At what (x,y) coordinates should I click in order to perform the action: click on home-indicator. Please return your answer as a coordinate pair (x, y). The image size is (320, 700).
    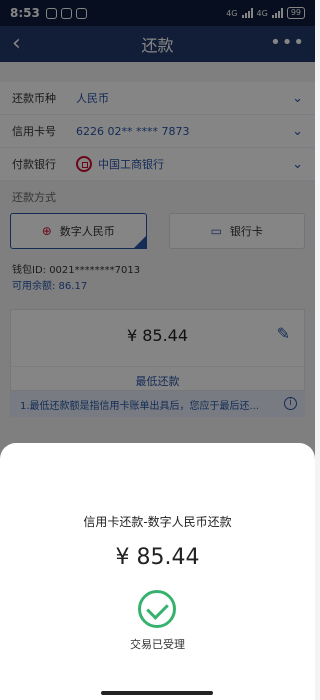
    Looking at the image, I should click on (157, 693).